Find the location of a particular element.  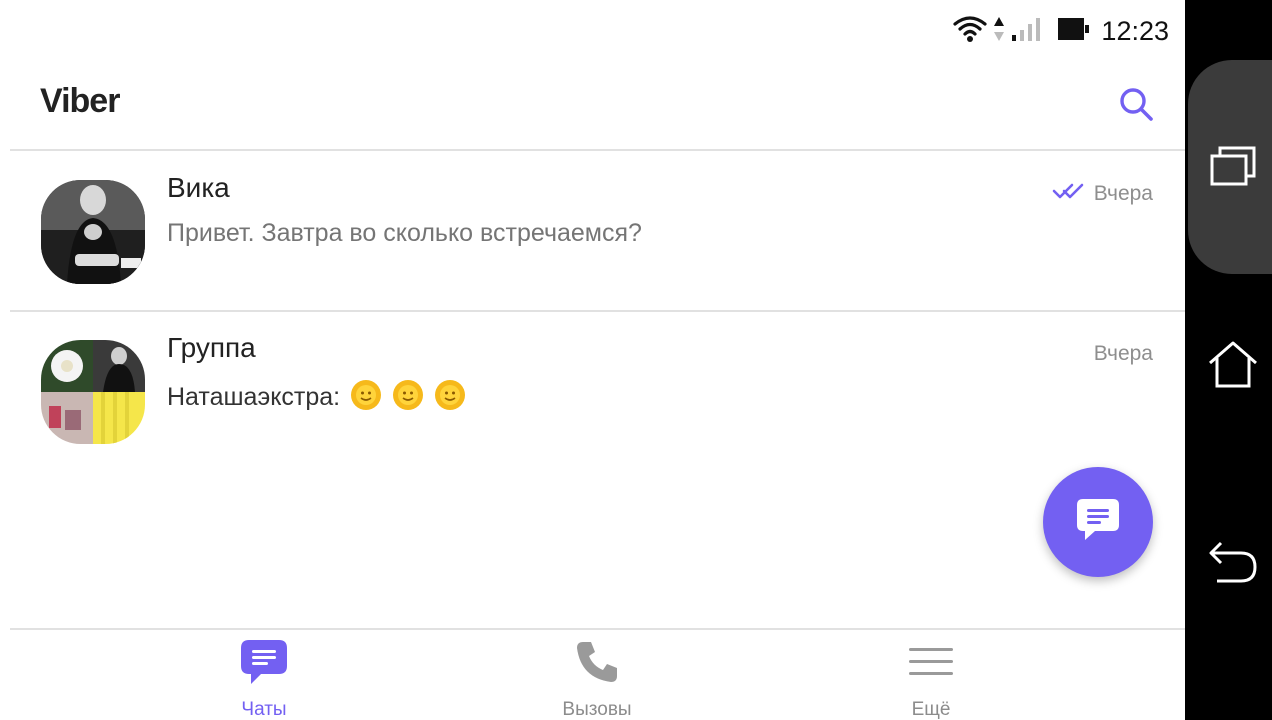

recent-apps-button is located at coordinates (1233, 168).